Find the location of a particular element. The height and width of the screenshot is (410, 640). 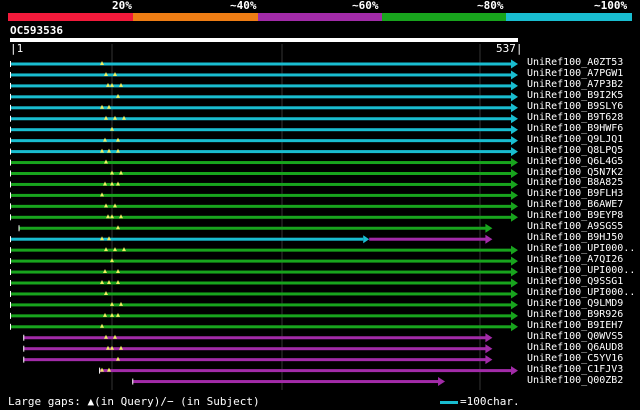

hit-label: UniRef100_Q6AUD8 is located at coordinates (575, 347).